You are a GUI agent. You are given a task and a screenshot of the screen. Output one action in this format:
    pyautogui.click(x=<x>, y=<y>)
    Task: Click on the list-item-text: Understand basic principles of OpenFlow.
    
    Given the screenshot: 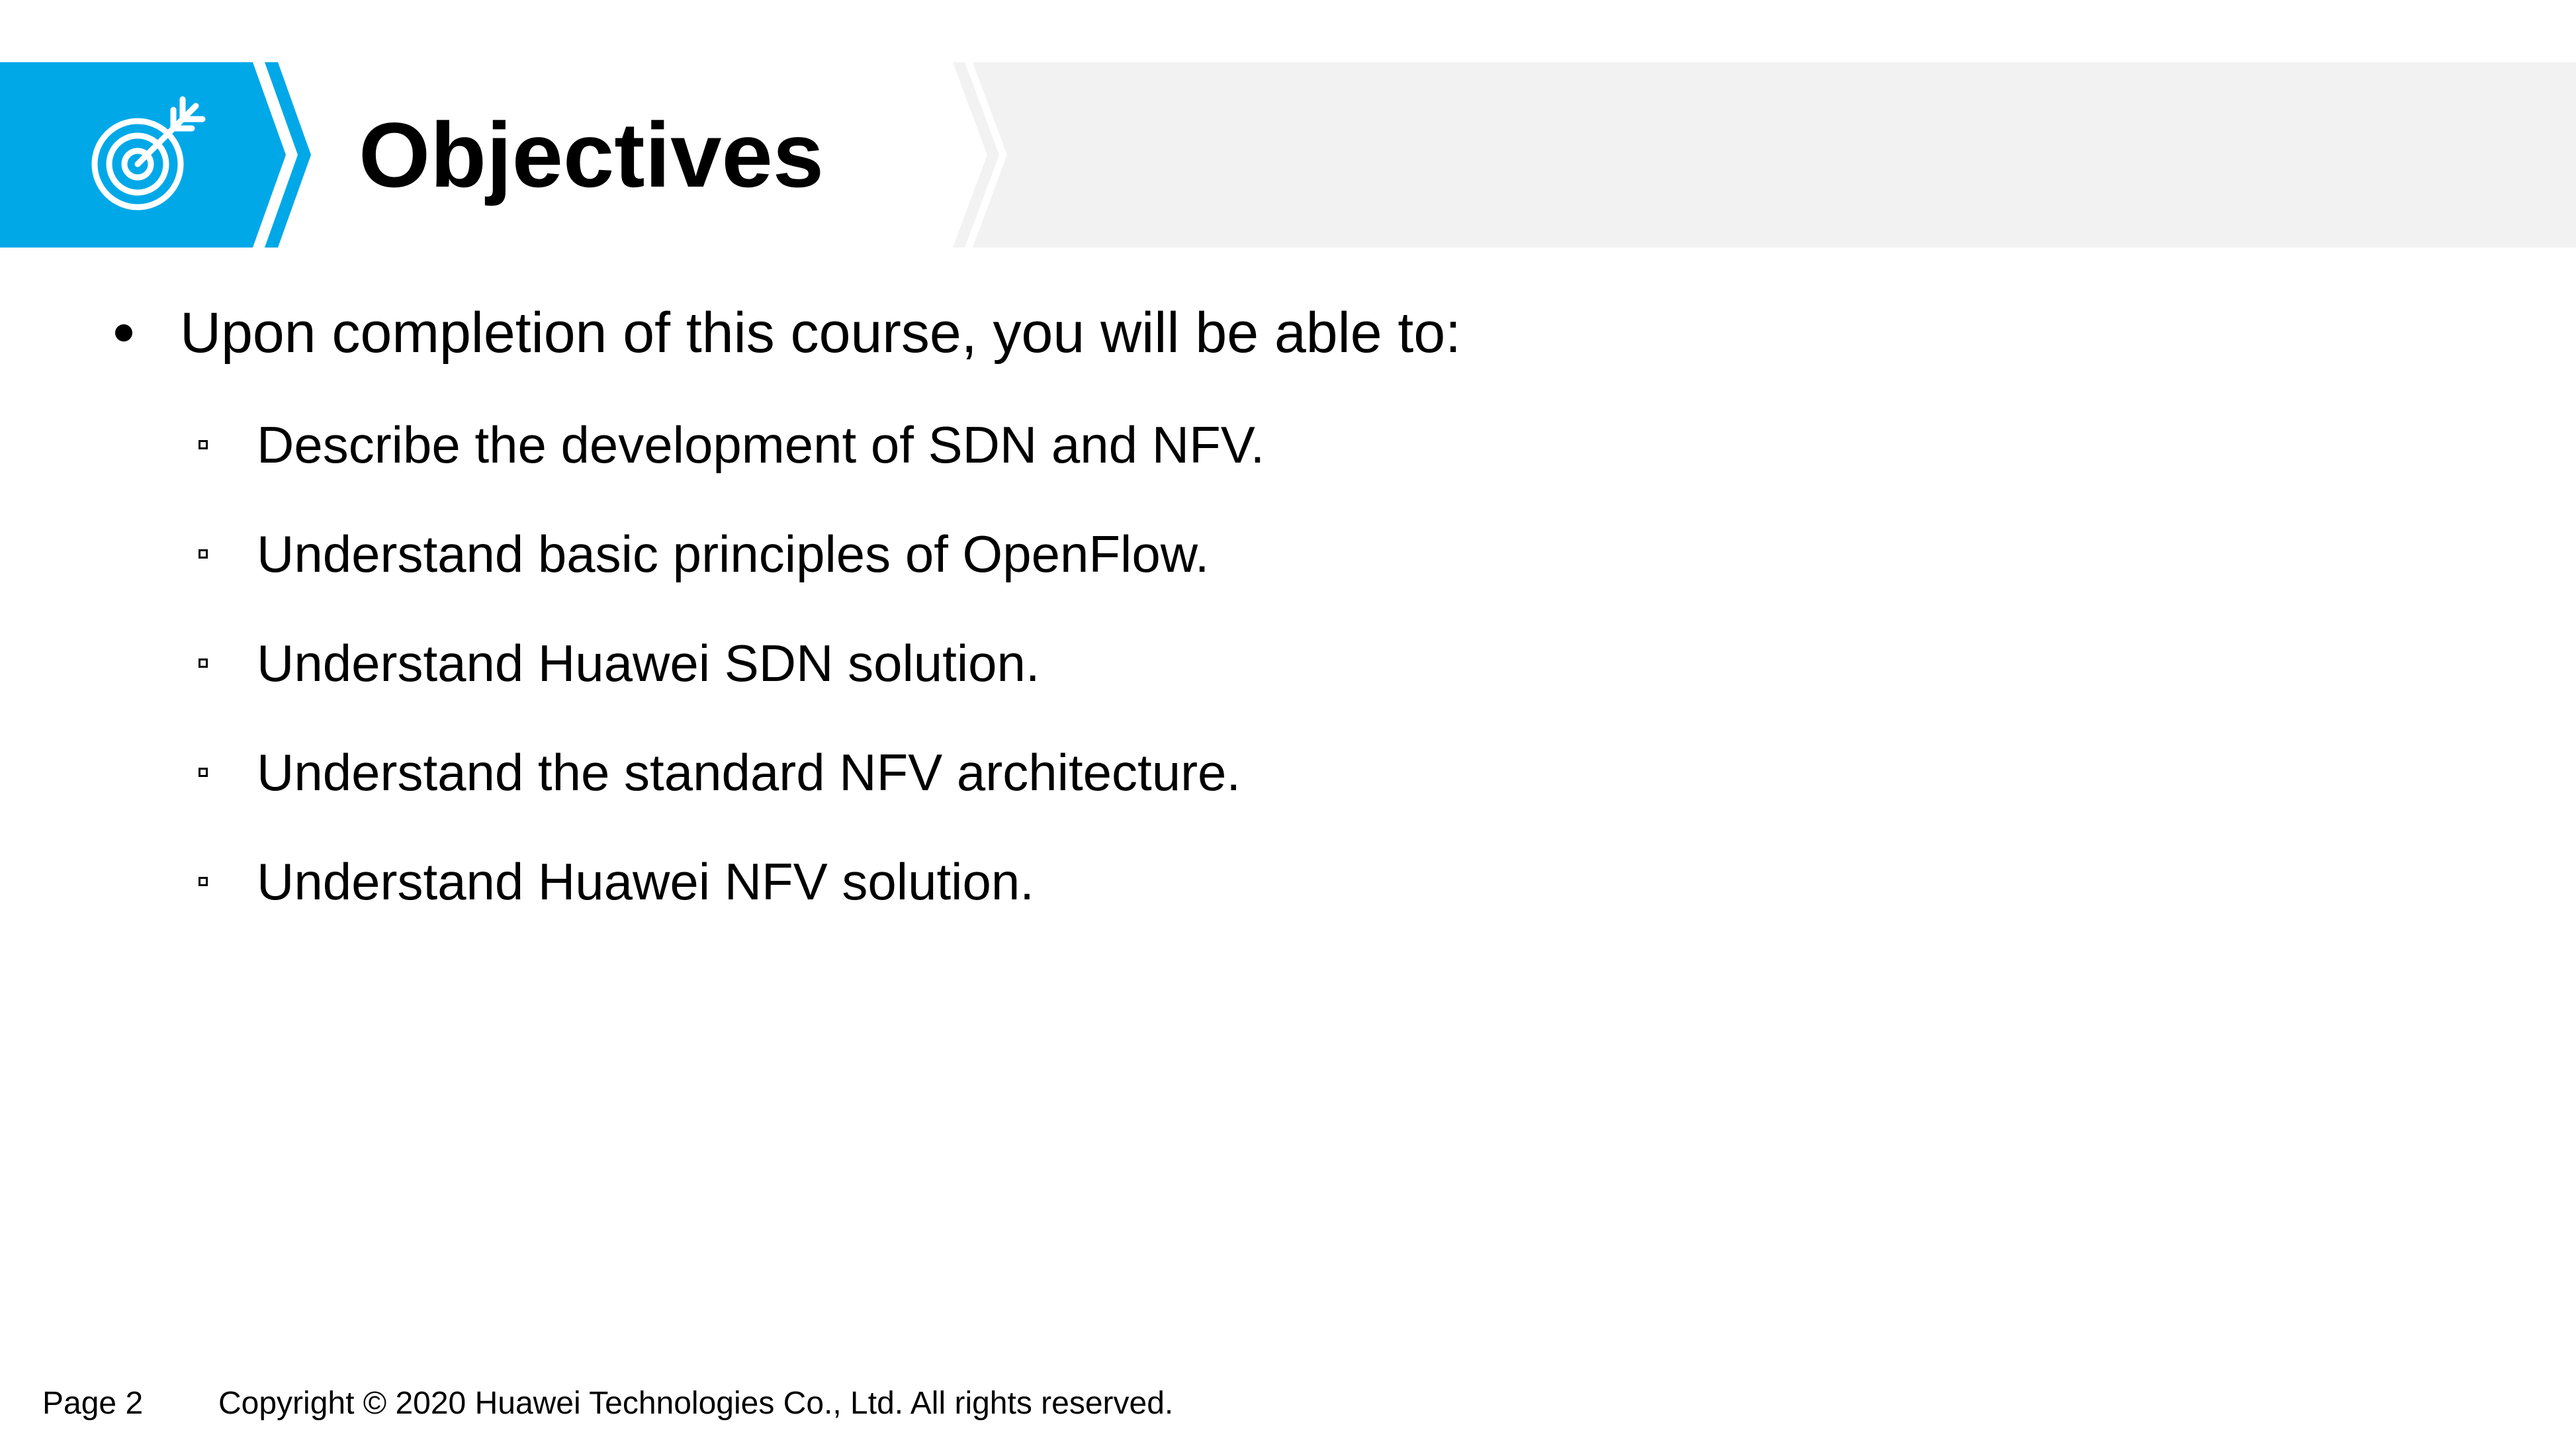 What is the action you would take?
    pyautogui.click(x=733, y=553)
    